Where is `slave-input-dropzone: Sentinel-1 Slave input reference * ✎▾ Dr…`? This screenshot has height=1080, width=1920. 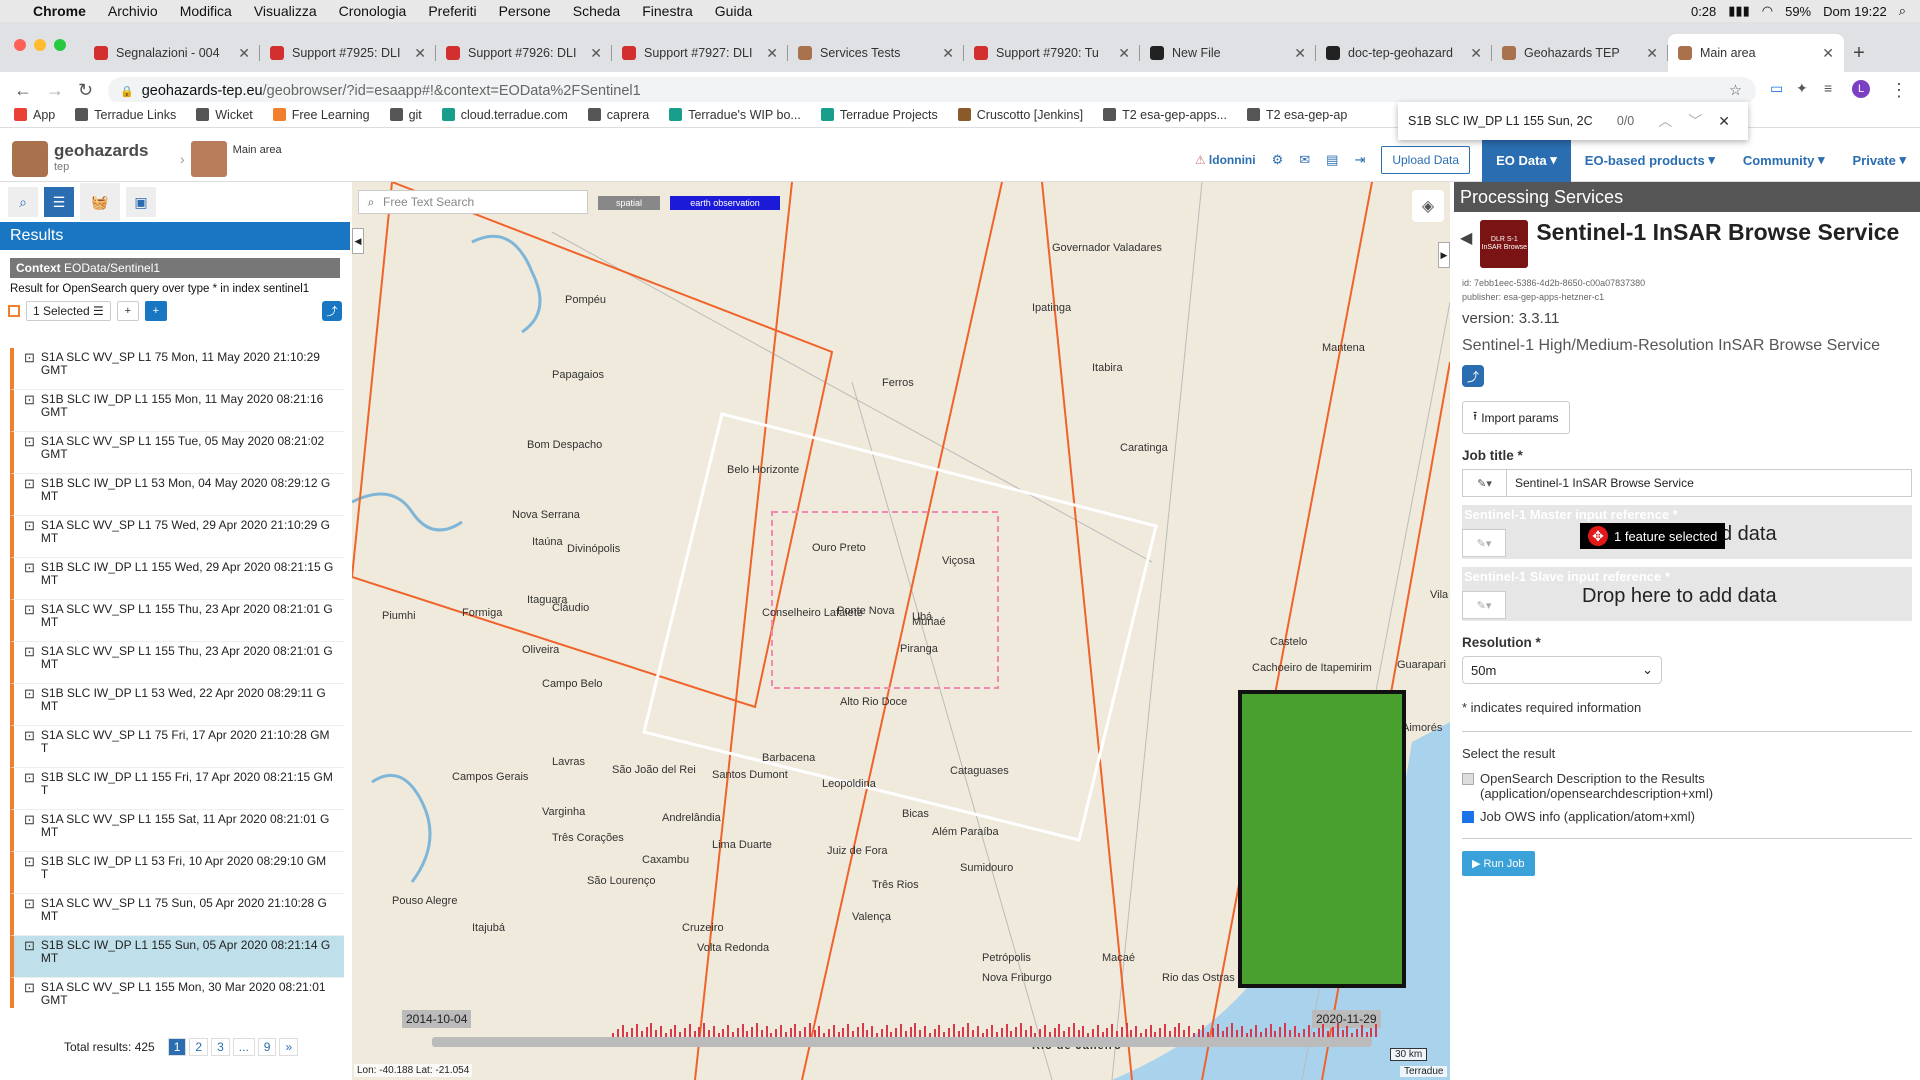
slave-input-dropzone: Sentinel-1 Slave input reference * ✎▾ Dr… is located at coordinates (1687, 594).